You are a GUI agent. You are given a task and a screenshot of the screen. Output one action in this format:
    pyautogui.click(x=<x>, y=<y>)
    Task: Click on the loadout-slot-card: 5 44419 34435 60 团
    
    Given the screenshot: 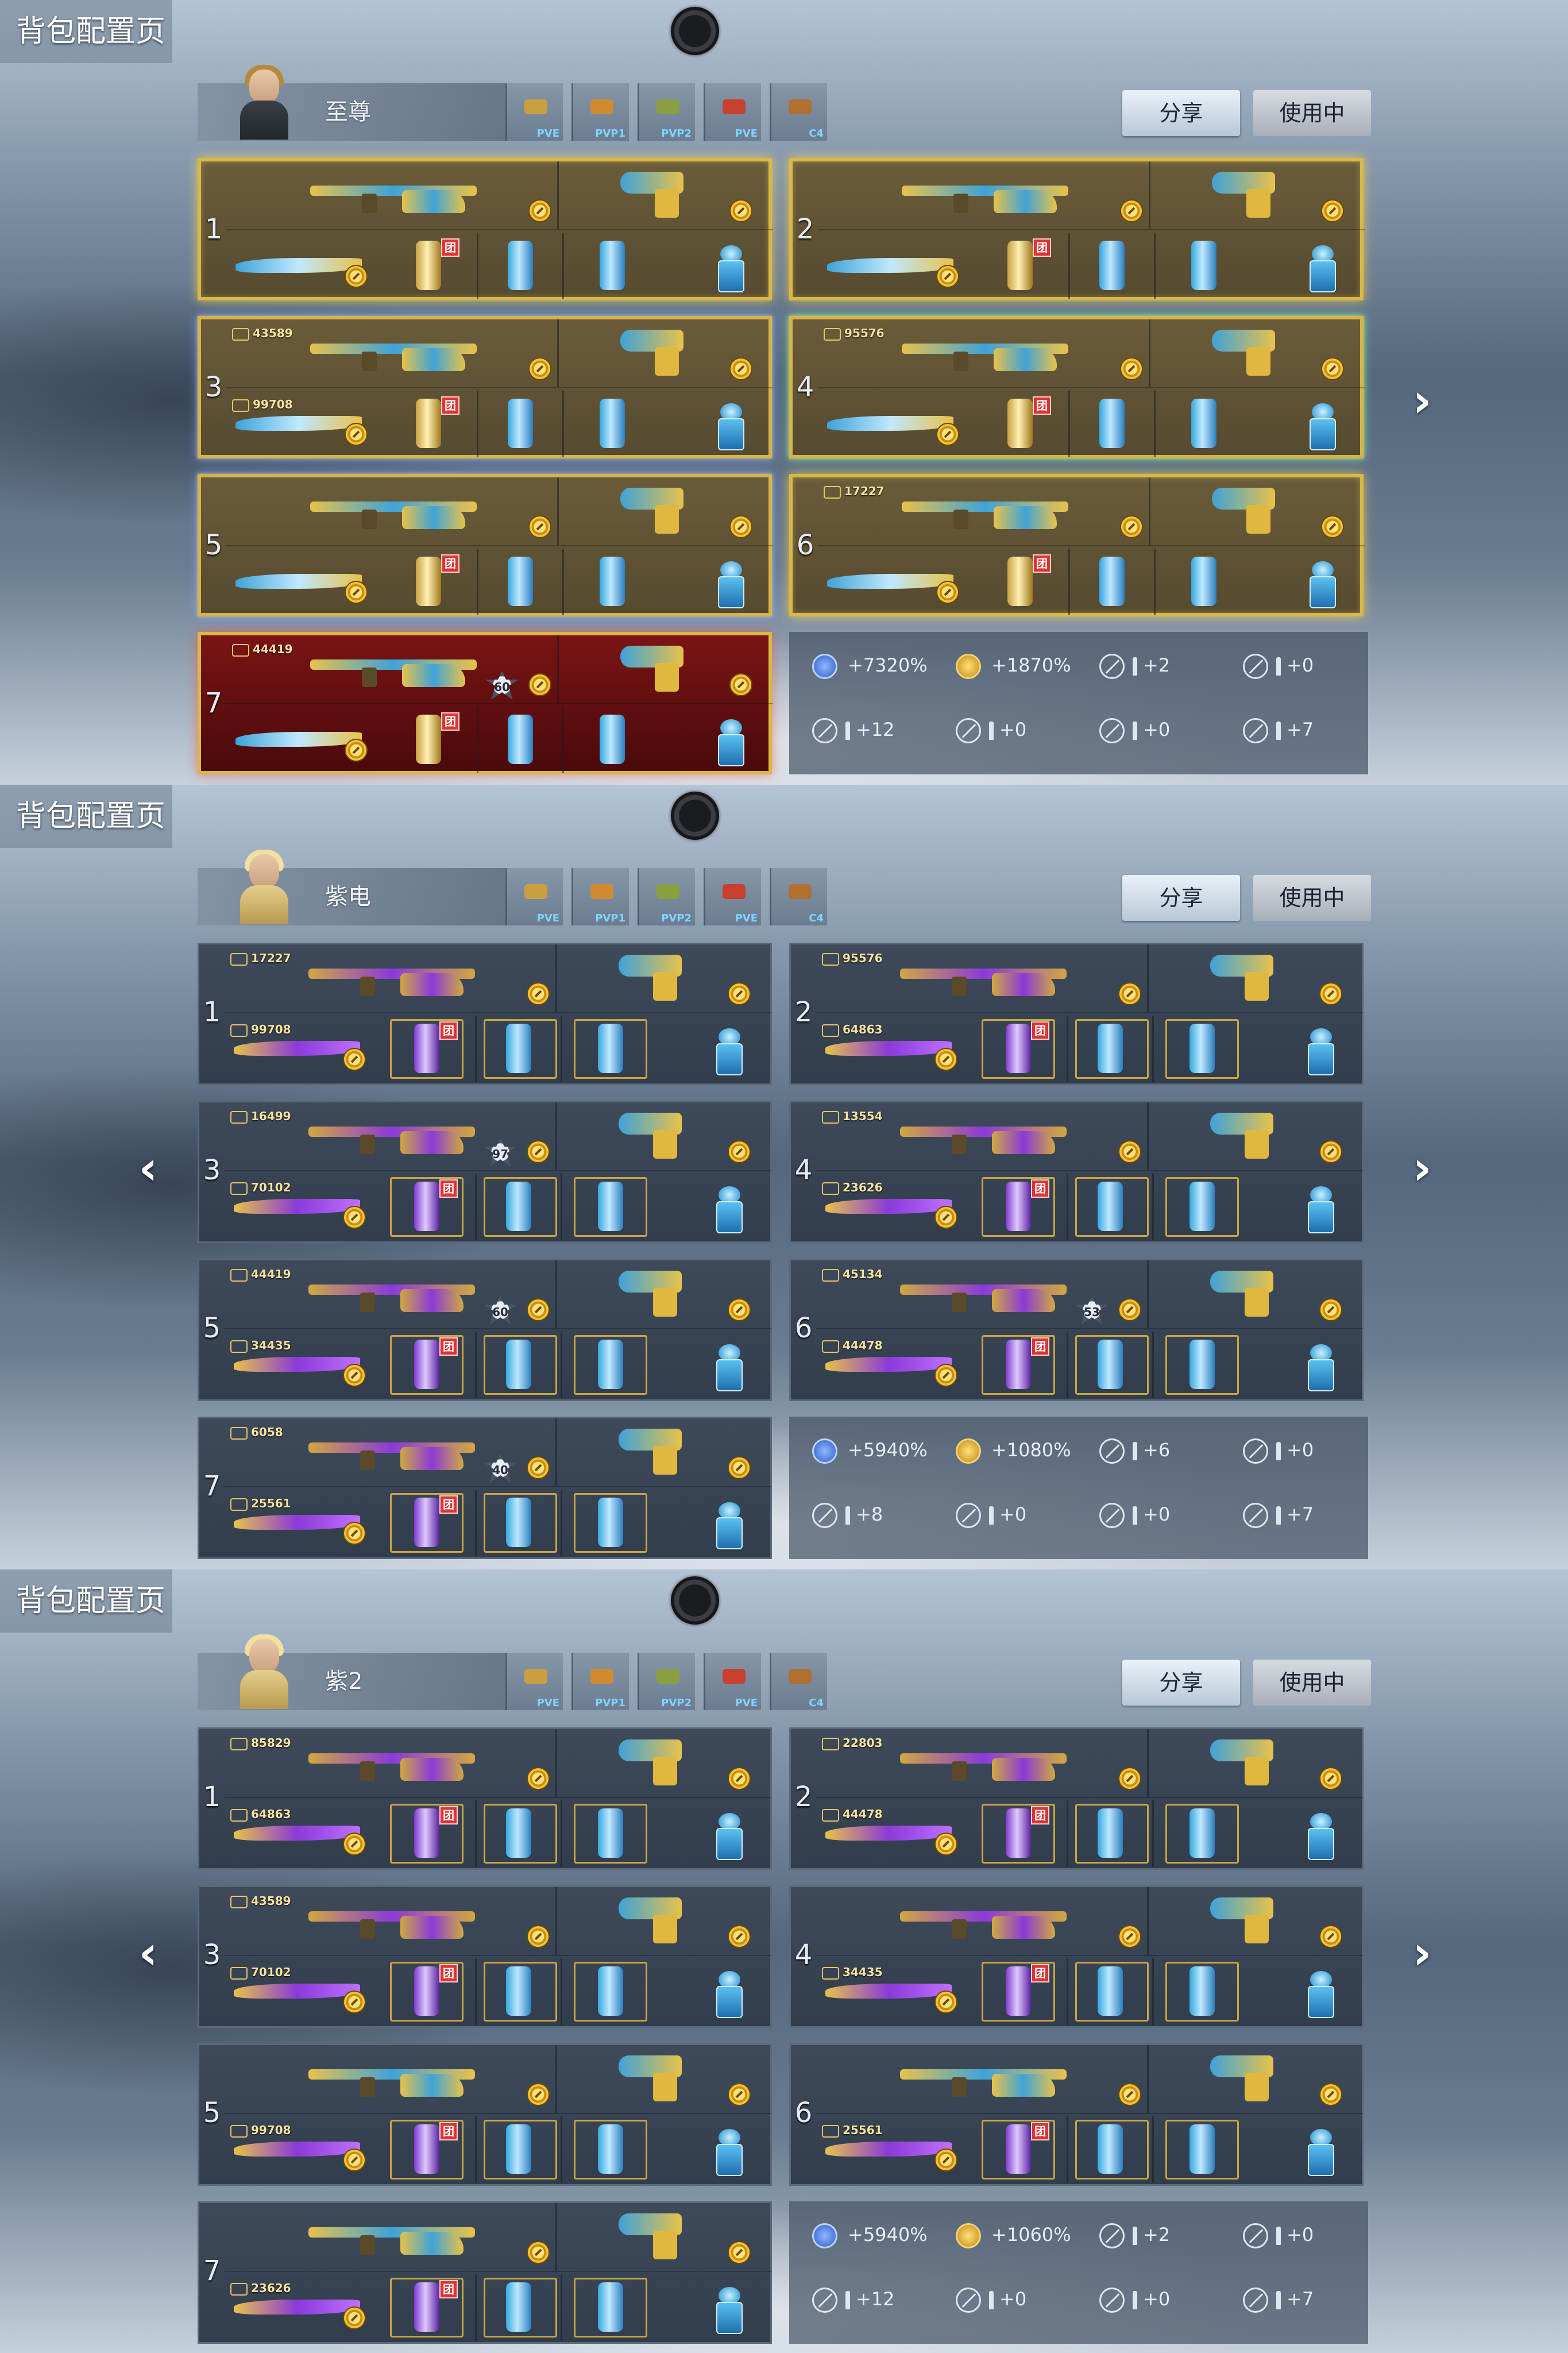 What is the action you would take?
    pyautogui.click(x=485, y=1330)
    